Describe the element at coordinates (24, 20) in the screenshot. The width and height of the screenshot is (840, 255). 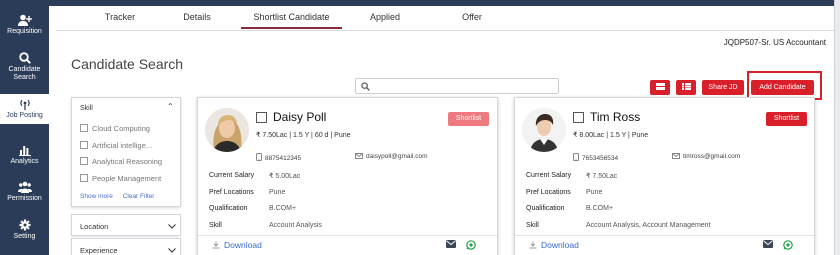
I see `add-user-icon` at that location.